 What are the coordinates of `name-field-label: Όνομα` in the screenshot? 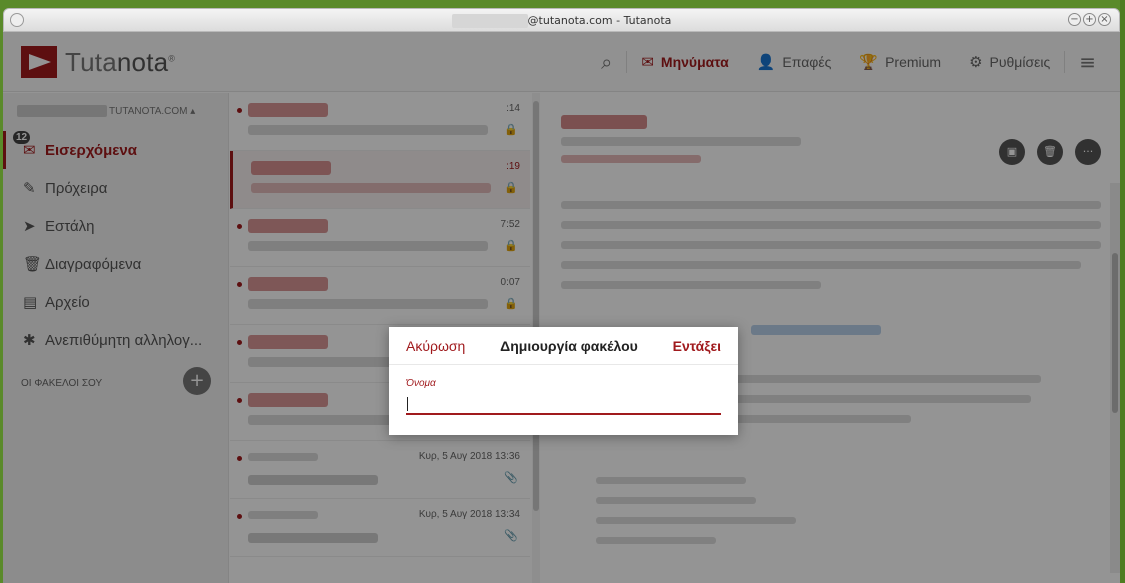 It's located at (421, 383).